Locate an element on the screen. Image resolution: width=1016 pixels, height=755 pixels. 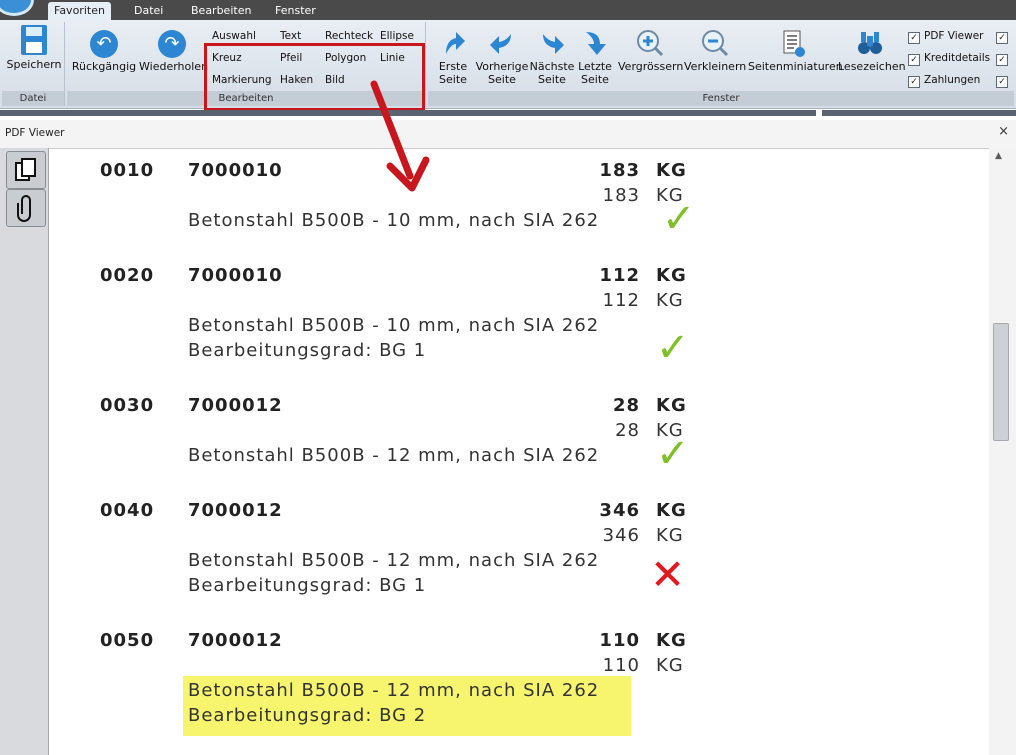
paperclip-icon is located at coordinates (24, 208).